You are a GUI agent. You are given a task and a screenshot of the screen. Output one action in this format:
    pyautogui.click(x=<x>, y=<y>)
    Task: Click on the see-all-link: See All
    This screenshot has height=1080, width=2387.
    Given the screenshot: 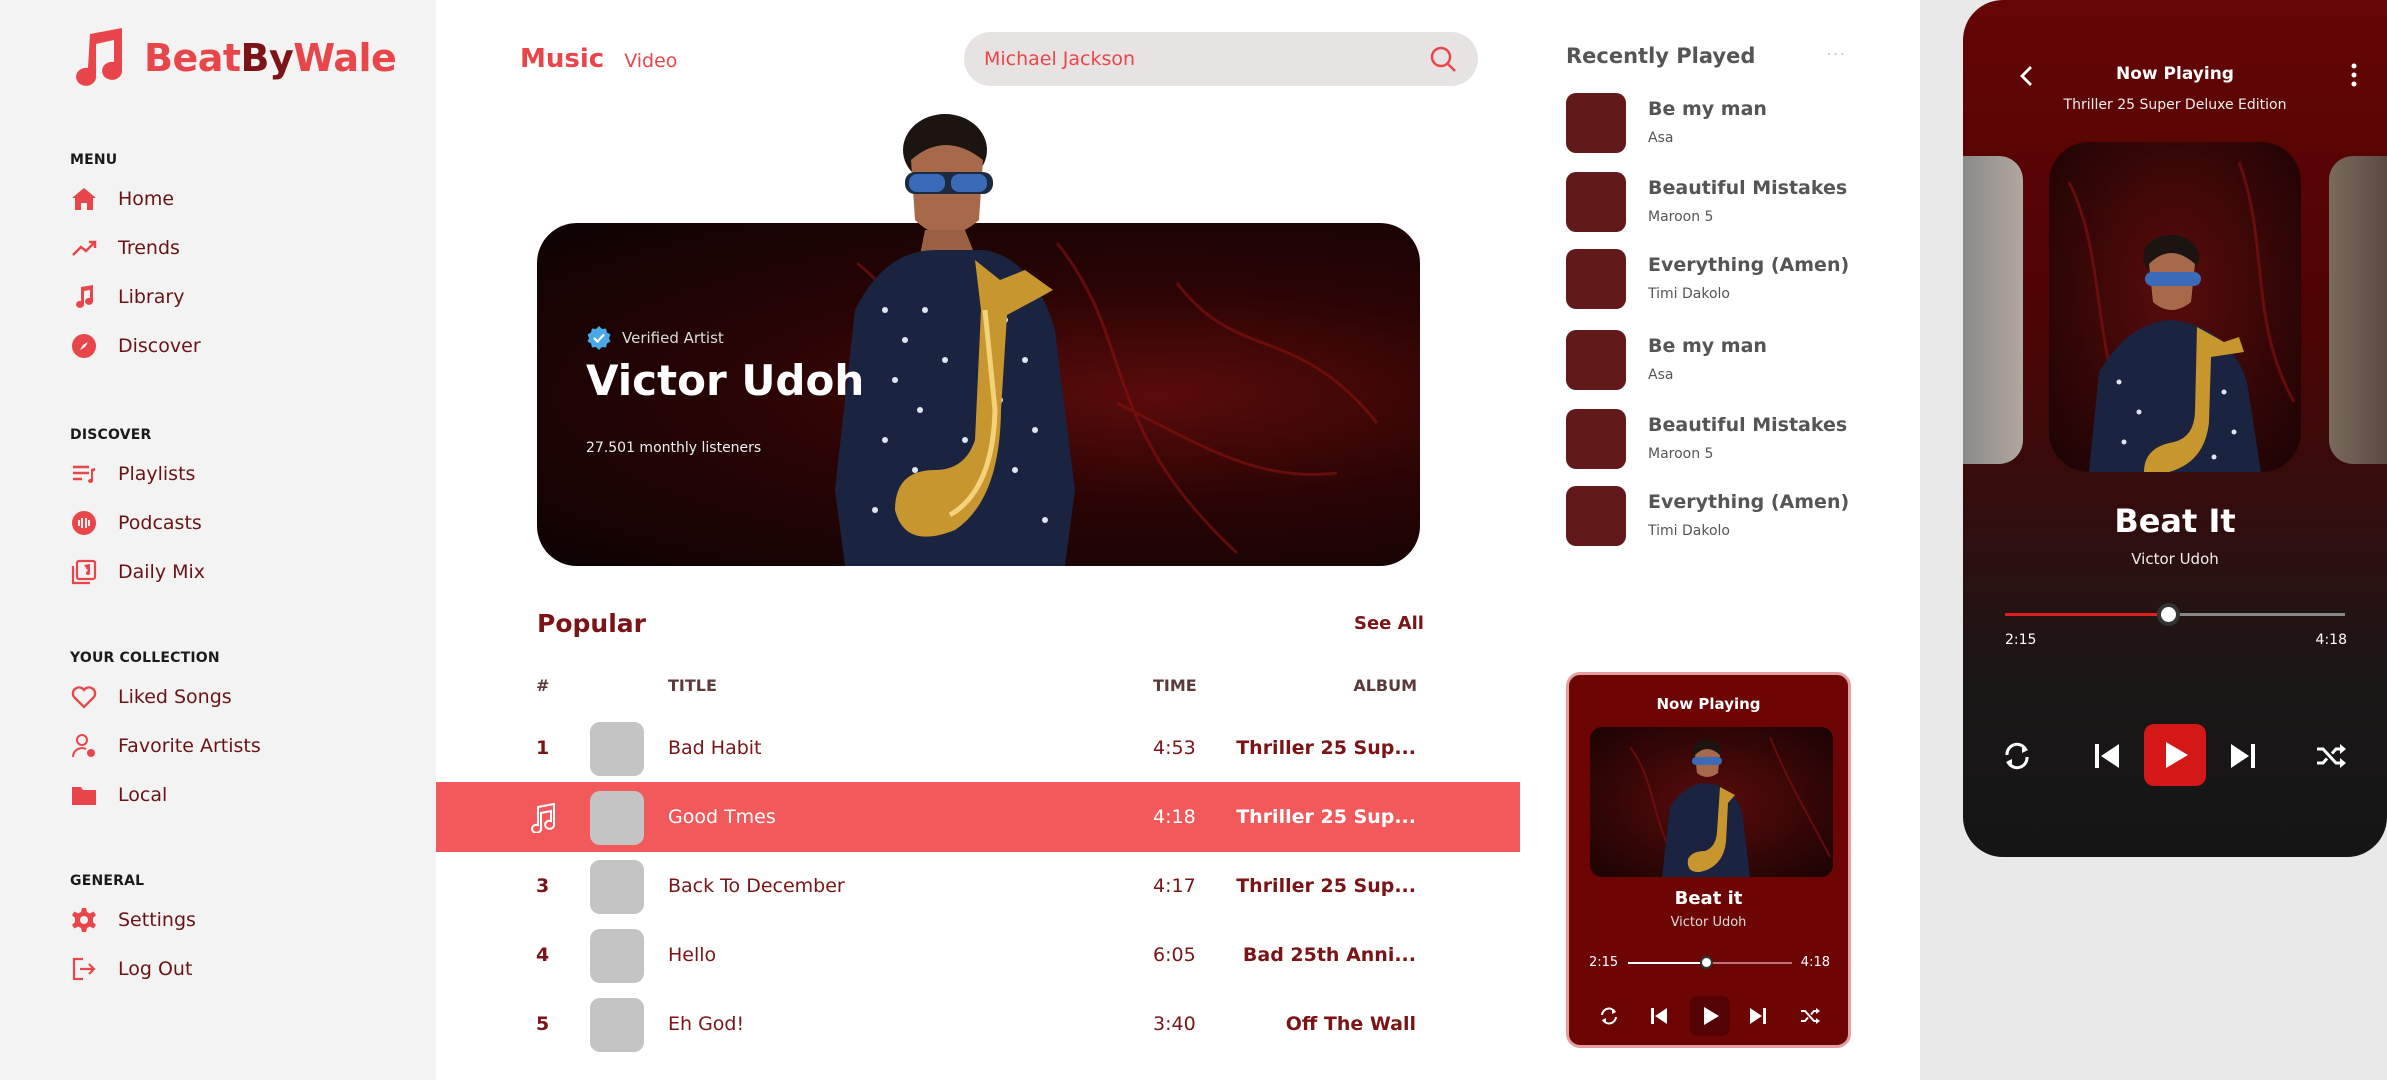 What is the action you would take?
    pyautogui.click(x=1389, y=623)
    